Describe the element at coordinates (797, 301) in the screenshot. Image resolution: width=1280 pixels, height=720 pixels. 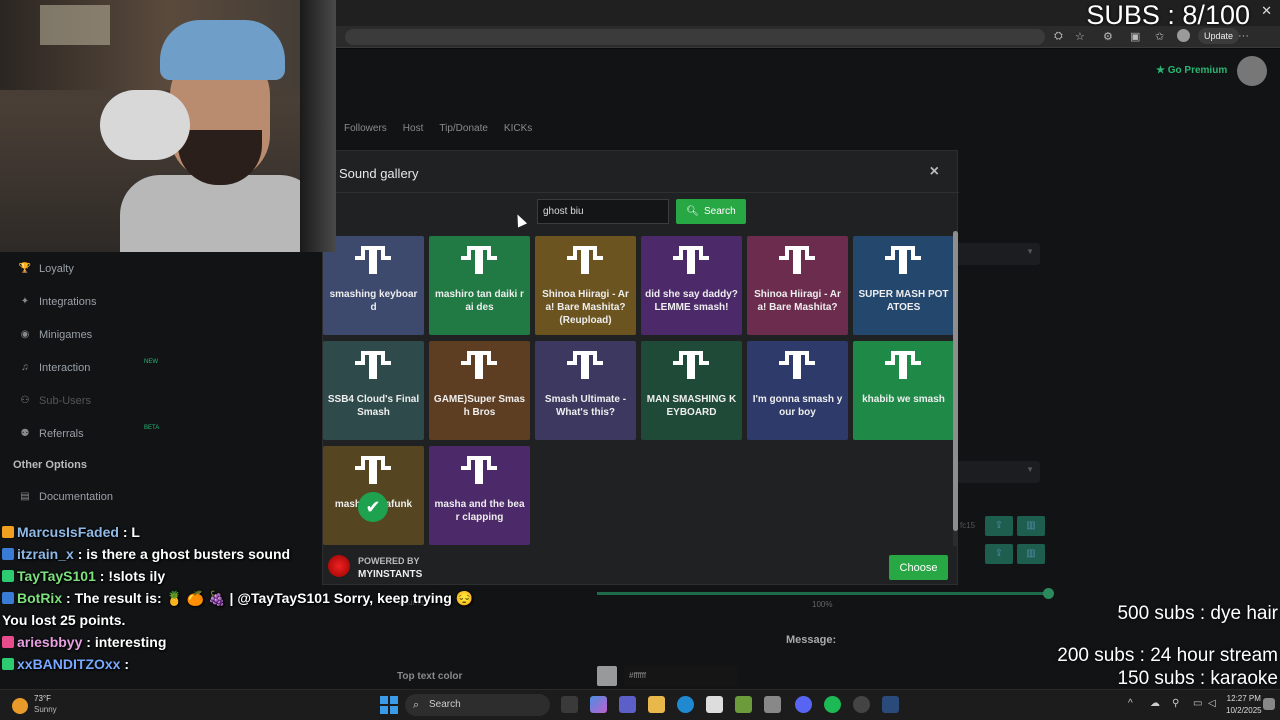
I see `sound-tile-label: Shinoa Hiiragi - Ara! Bare Mashita?` at that location.